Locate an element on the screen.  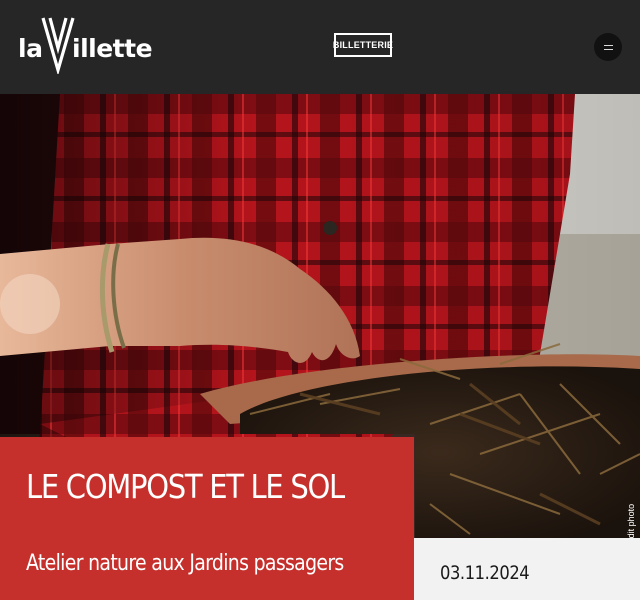
menu-line-bottom is located at coordinates (608, 49).